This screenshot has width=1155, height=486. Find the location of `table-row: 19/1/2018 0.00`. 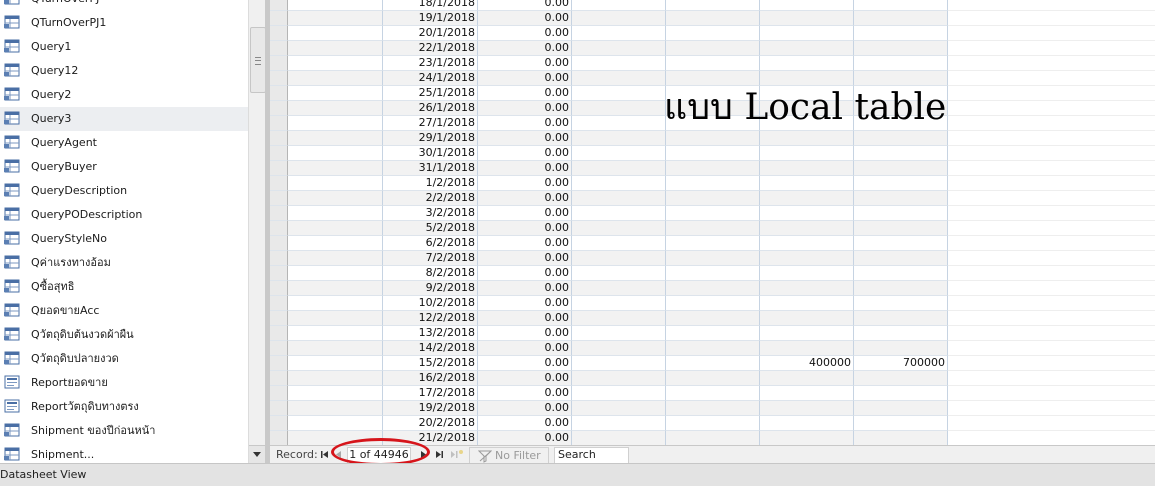

table-row: 19/1/2018 0.00 is located at coordinates (712, 18).